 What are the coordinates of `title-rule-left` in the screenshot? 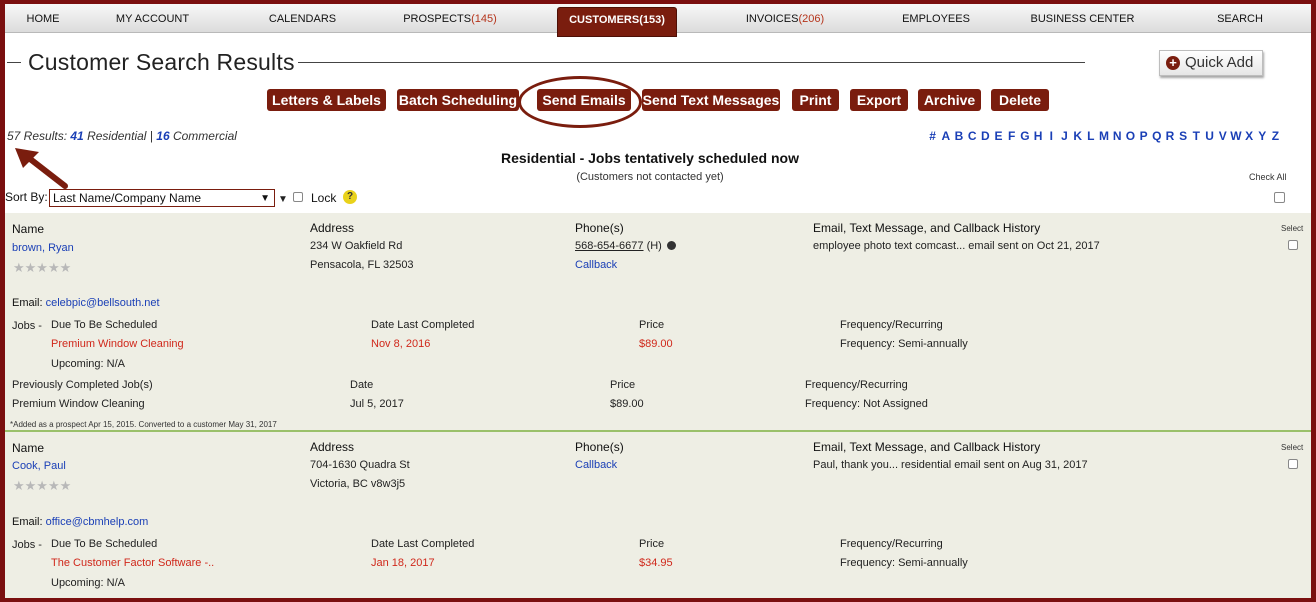 It's located at (14, 62).